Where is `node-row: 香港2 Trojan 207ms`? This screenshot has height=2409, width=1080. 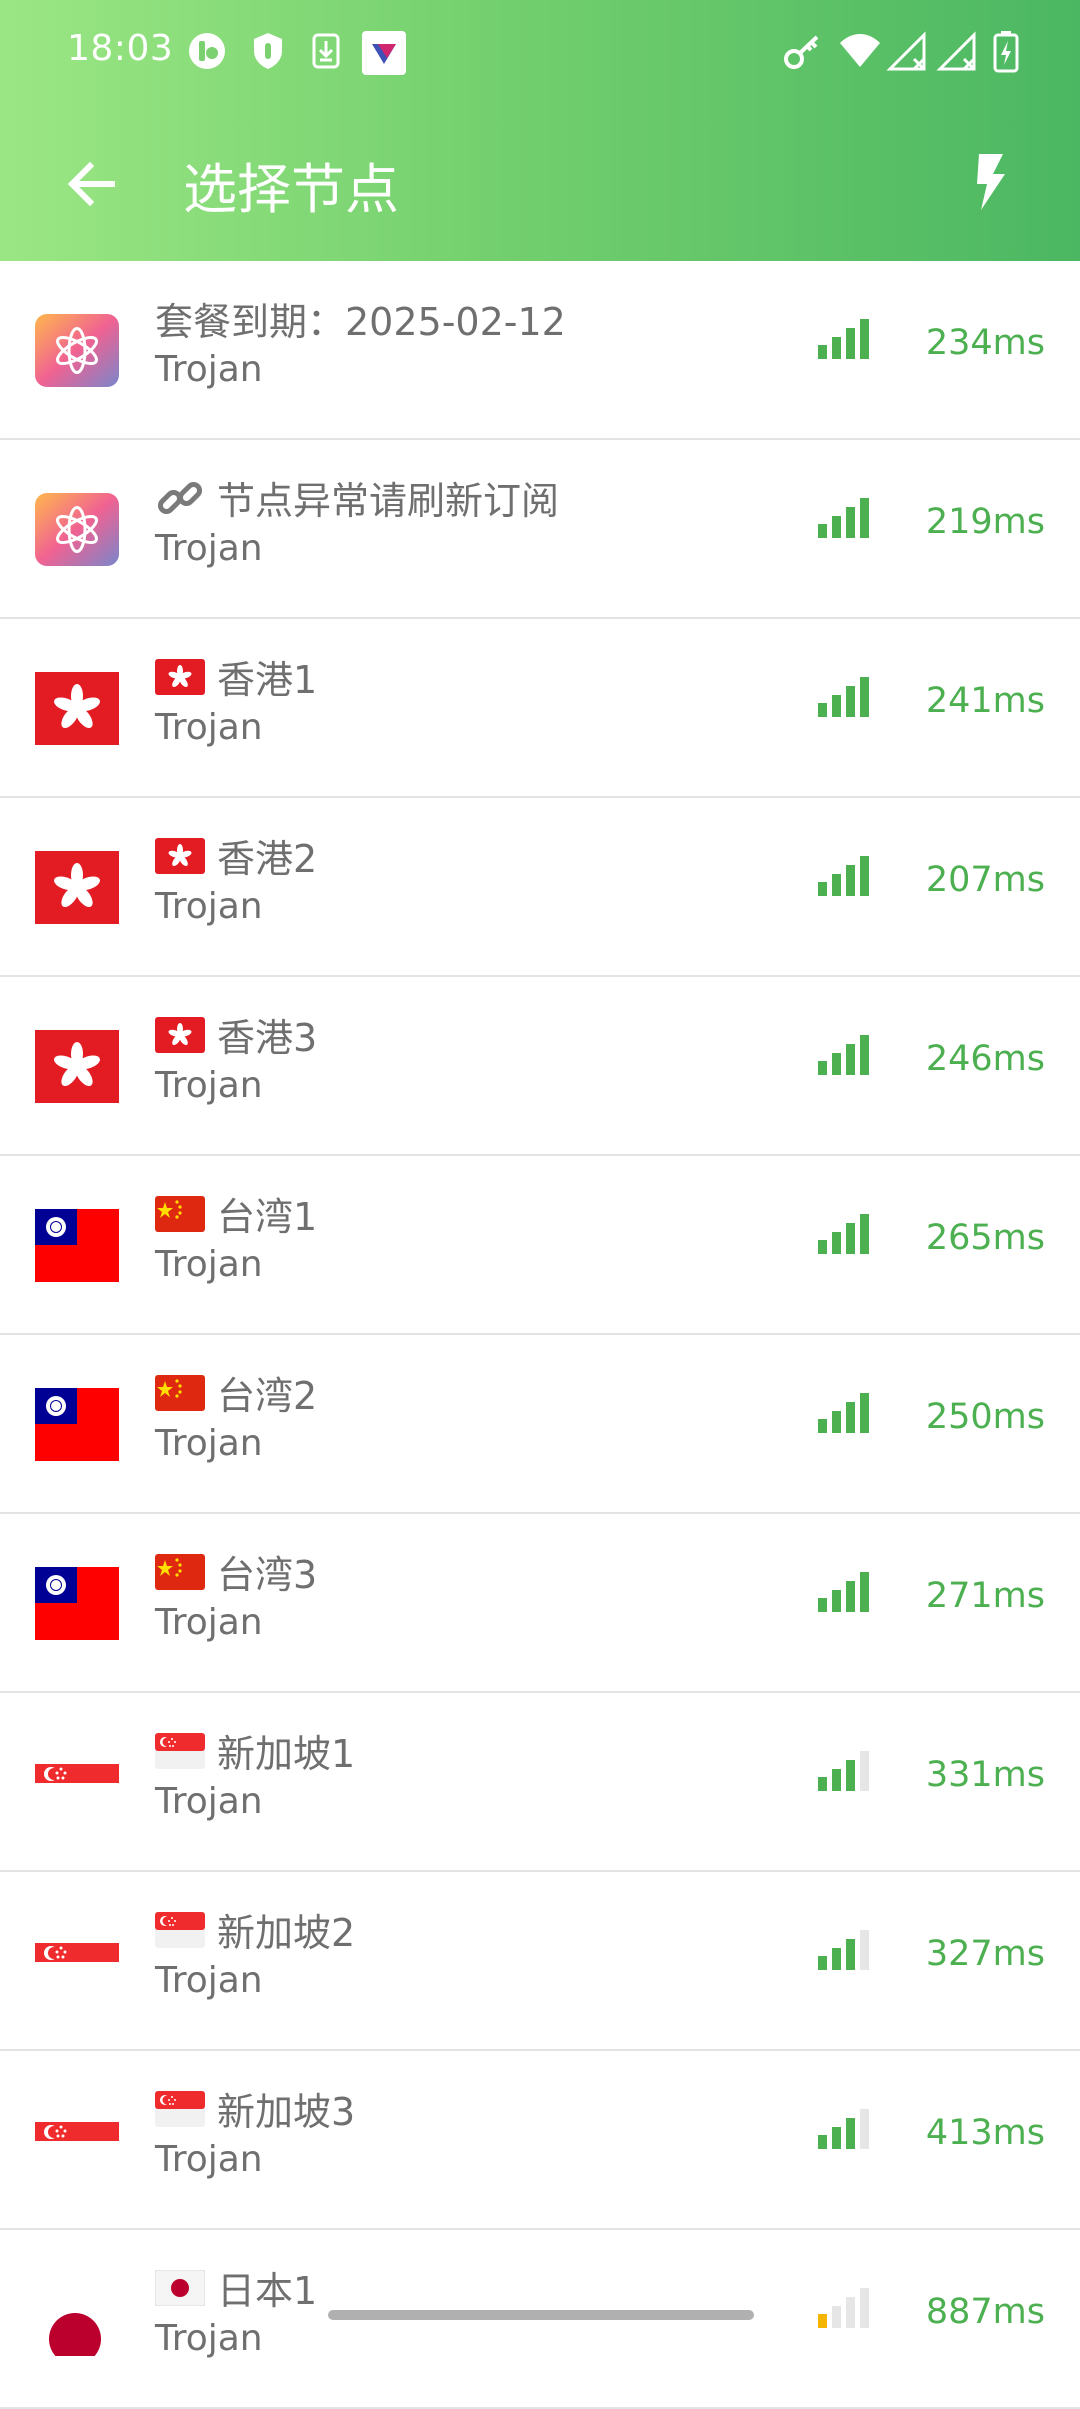
node-row: 香港2 Trojan 207ms is located at coordinates (540, 887).